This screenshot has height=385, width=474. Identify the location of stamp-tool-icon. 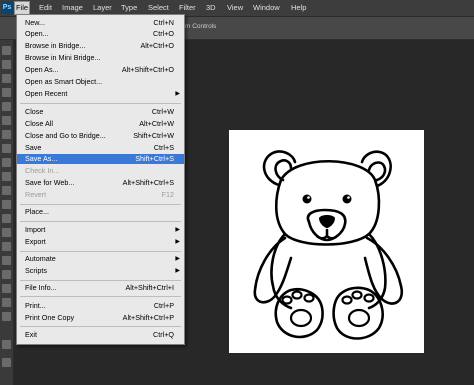
(6, 162).